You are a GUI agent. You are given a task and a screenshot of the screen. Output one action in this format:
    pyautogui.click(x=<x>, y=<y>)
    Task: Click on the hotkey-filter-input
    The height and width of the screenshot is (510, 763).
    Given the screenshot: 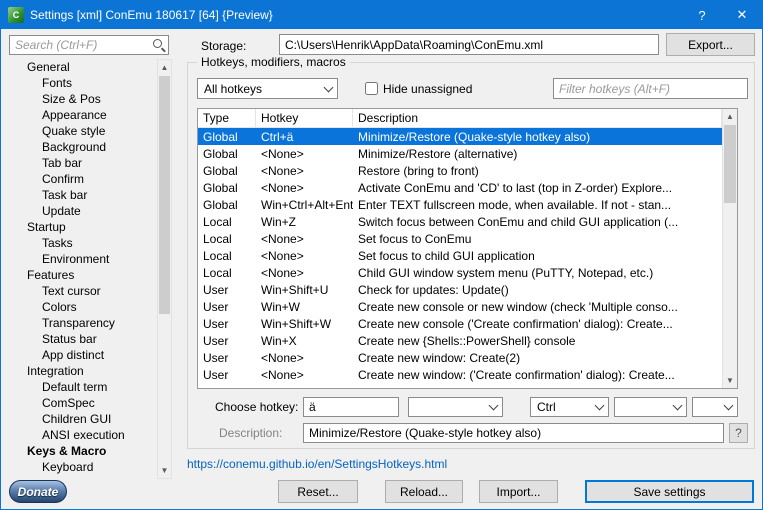 What is the action you would take?
    pyautogui.click(x=650, y=88)
    